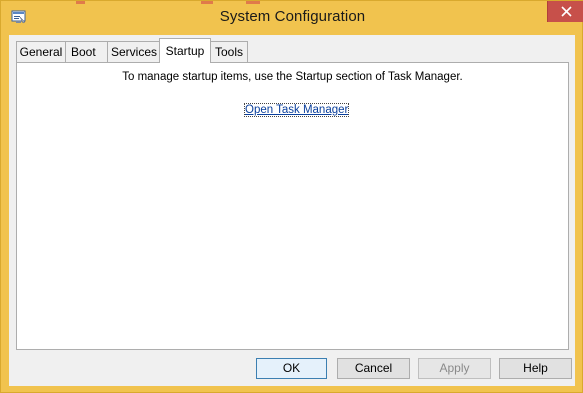 This screenshot has height=393, width=583. What do you see at coordinates (296, 110) in the screenshot?
I see `open-task-manager-link: Open Task Manager` at bounding box center [296, 110].